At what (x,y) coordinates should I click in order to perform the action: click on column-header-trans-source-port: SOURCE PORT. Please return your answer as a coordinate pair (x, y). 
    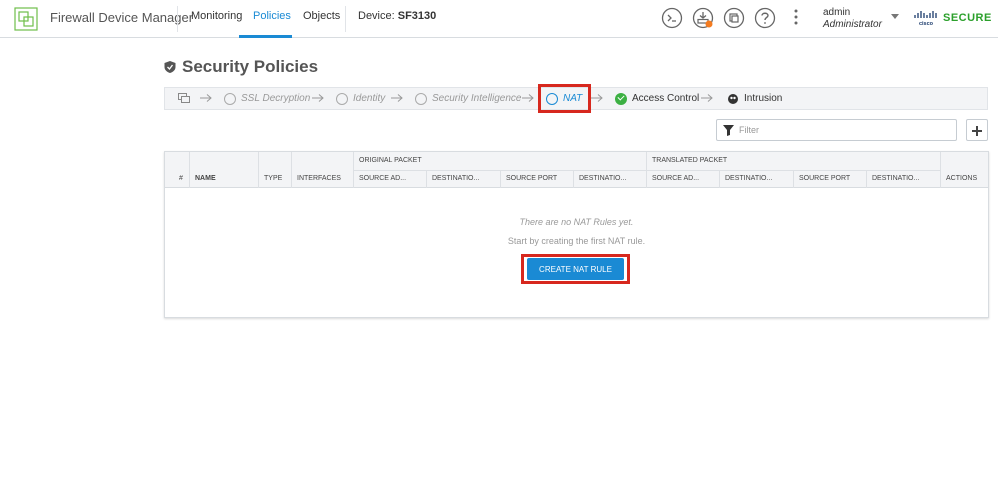
    Looking at the image, I should click on (825, 178).